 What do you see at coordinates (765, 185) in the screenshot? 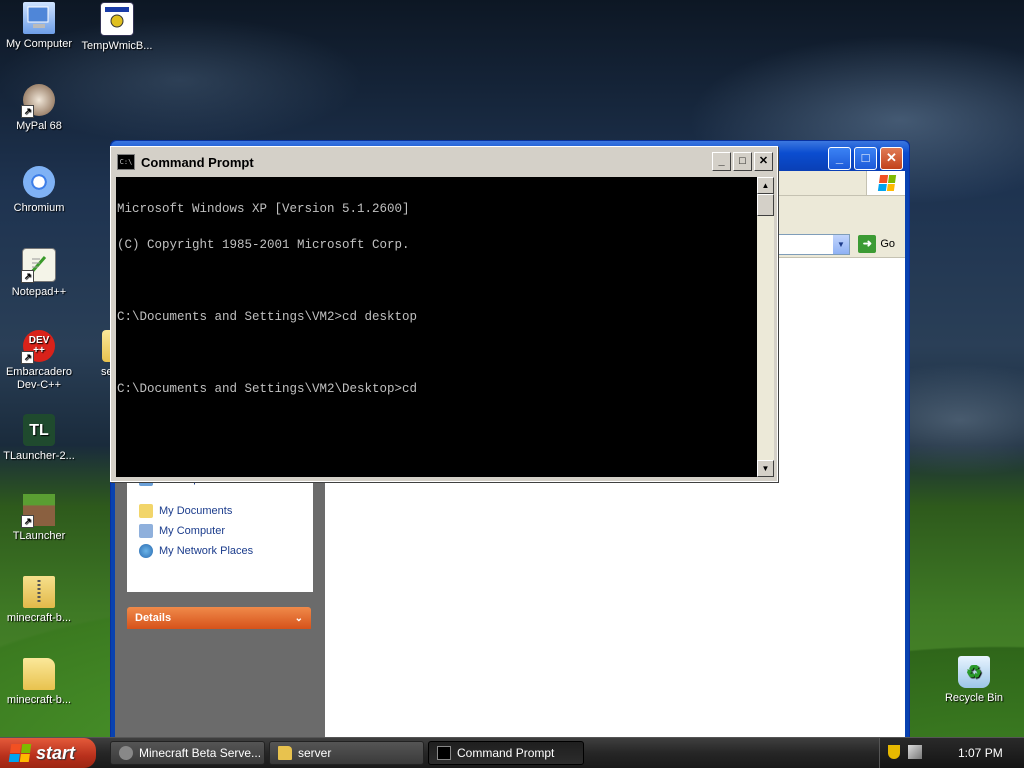
I see `scroll-up-arrow-icon: ▲` at bounding box center [765, 185].